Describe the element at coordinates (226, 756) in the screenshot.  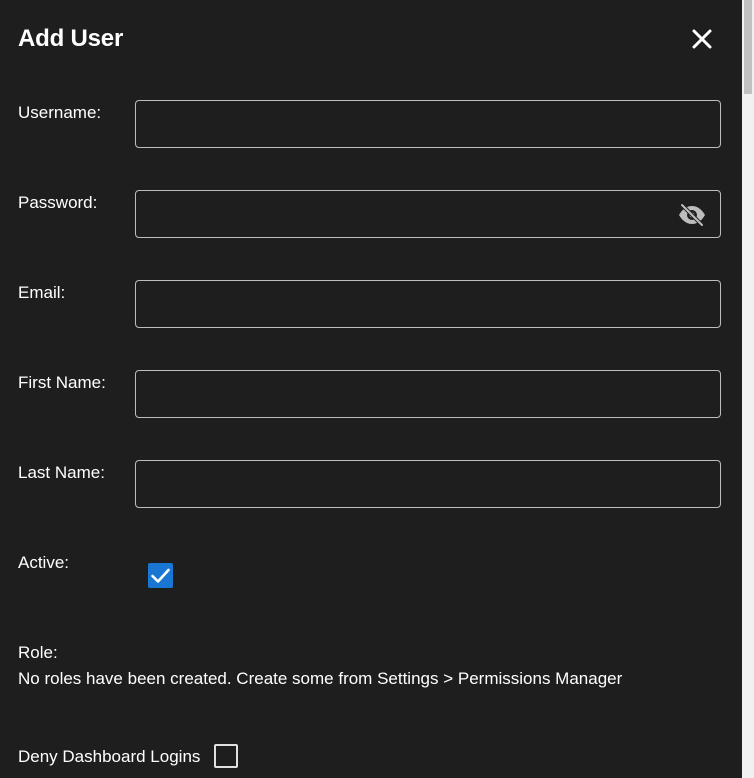
I see `deny-dashboard-checkbox` at that location.